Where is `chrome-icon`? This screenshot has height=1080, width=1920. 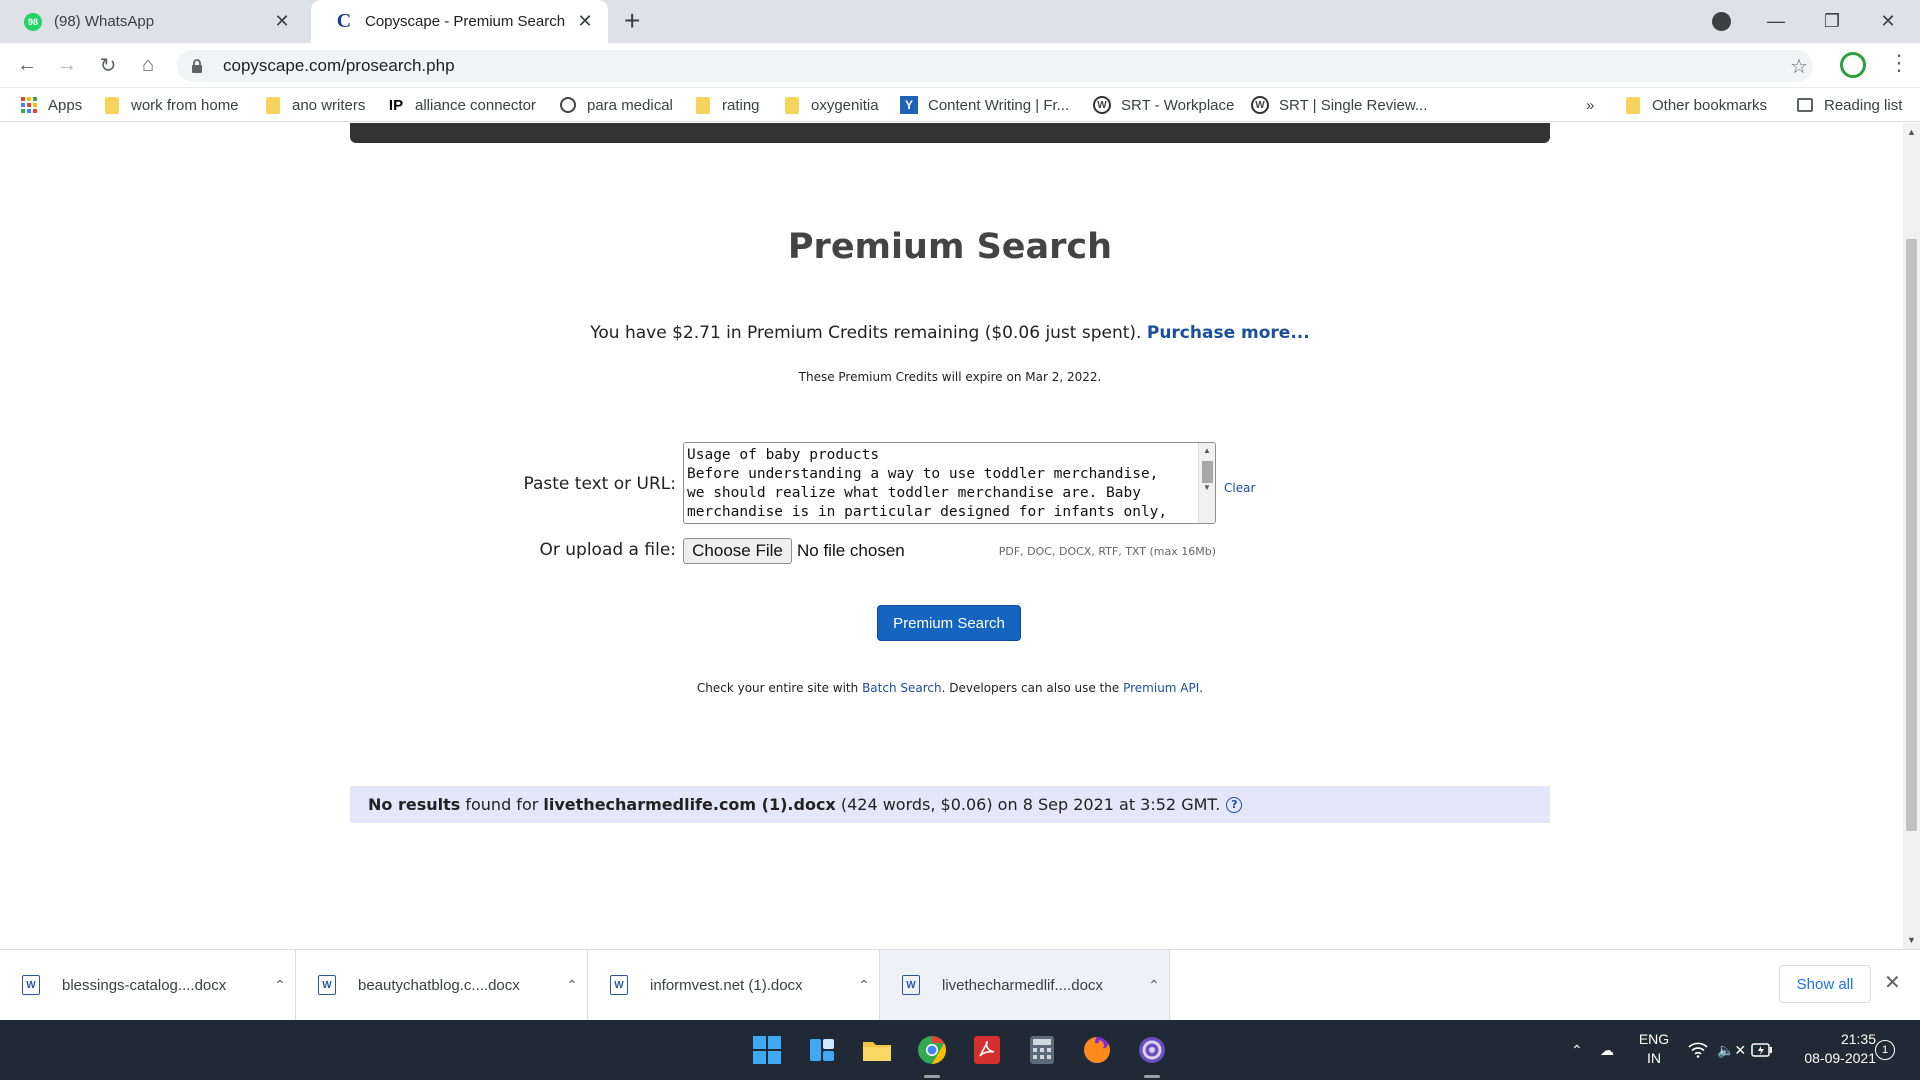 chrome-icon is located at coordinates (932, 1050).